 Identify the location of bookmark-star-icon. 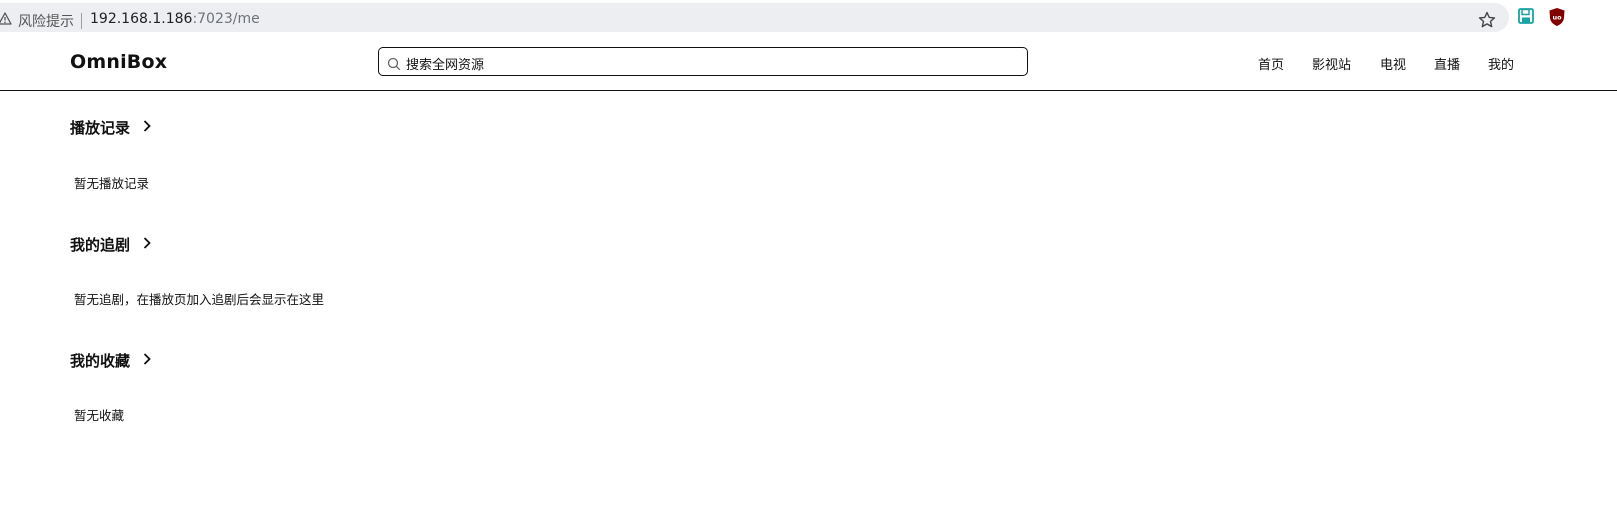
(1487, 20).